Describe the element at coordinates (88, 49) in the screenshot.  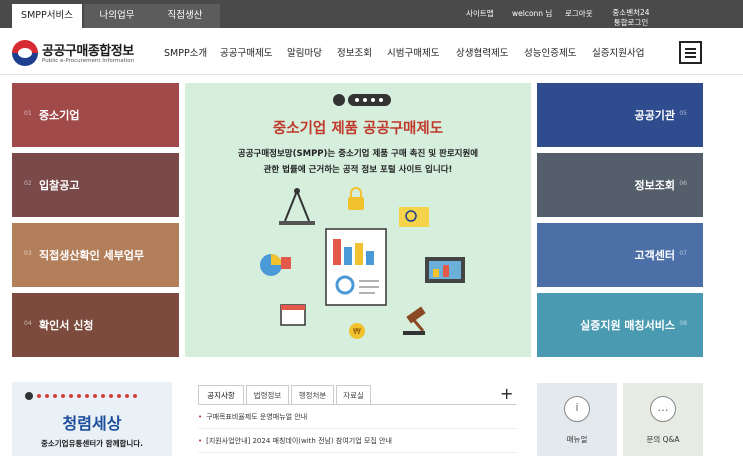
I see `site-logo-title: 공공구매종합정보` at that location.